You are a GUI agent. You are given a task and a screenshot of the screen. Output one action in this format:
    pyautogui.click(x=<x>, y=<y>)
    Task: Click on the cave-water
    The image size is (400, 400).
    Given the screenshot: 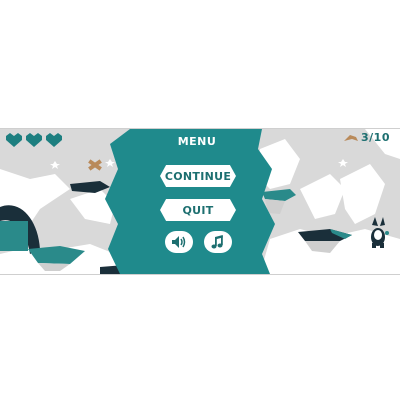 What is the action you would take?
    pyautogui.click(x=14, y=236)
    